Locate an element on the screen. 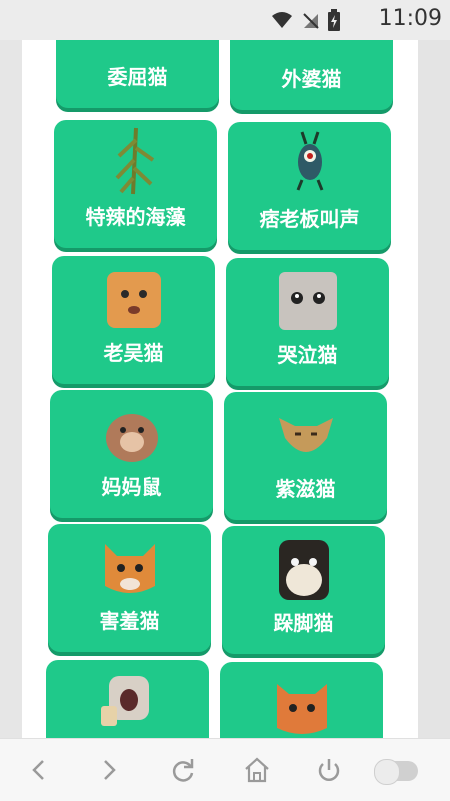  sound-card-老吴猫: 老吴猫 is located at coordinates (133, 320).